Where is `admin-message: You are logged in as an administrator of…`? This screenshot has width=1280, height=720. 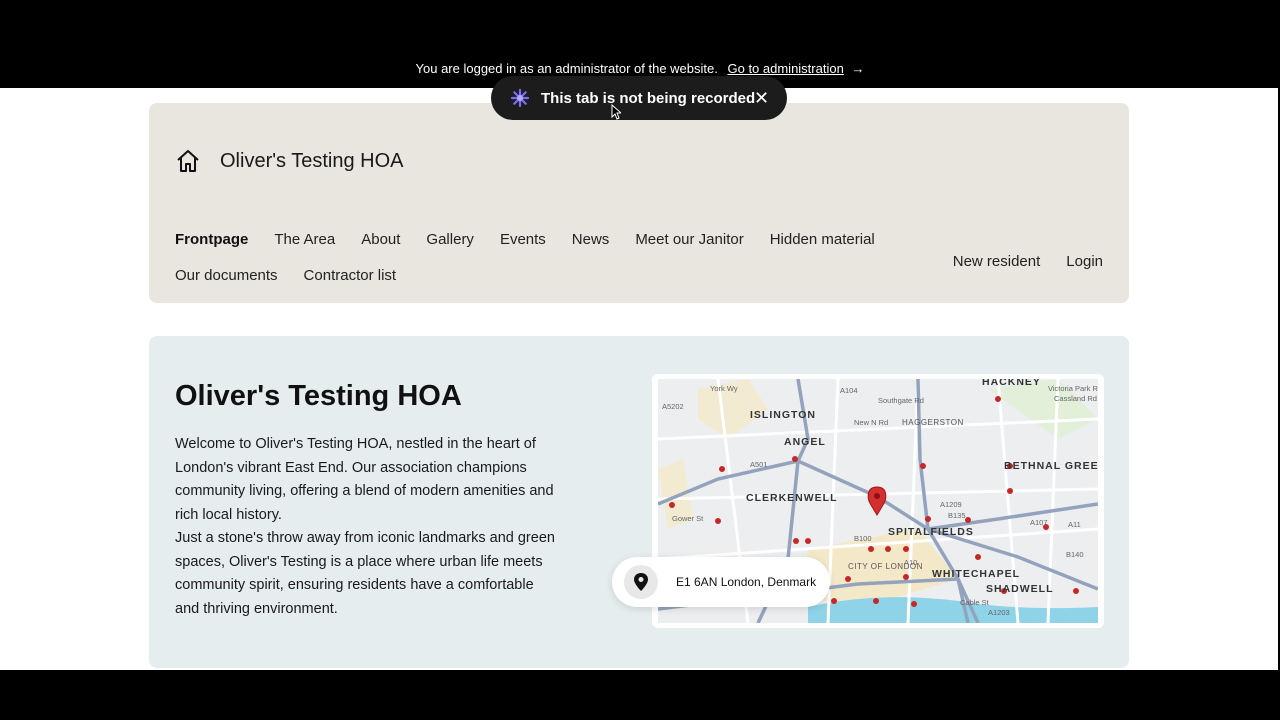
admin-message: You are logged in as an administrator of… is located at coordinates (640, 68).